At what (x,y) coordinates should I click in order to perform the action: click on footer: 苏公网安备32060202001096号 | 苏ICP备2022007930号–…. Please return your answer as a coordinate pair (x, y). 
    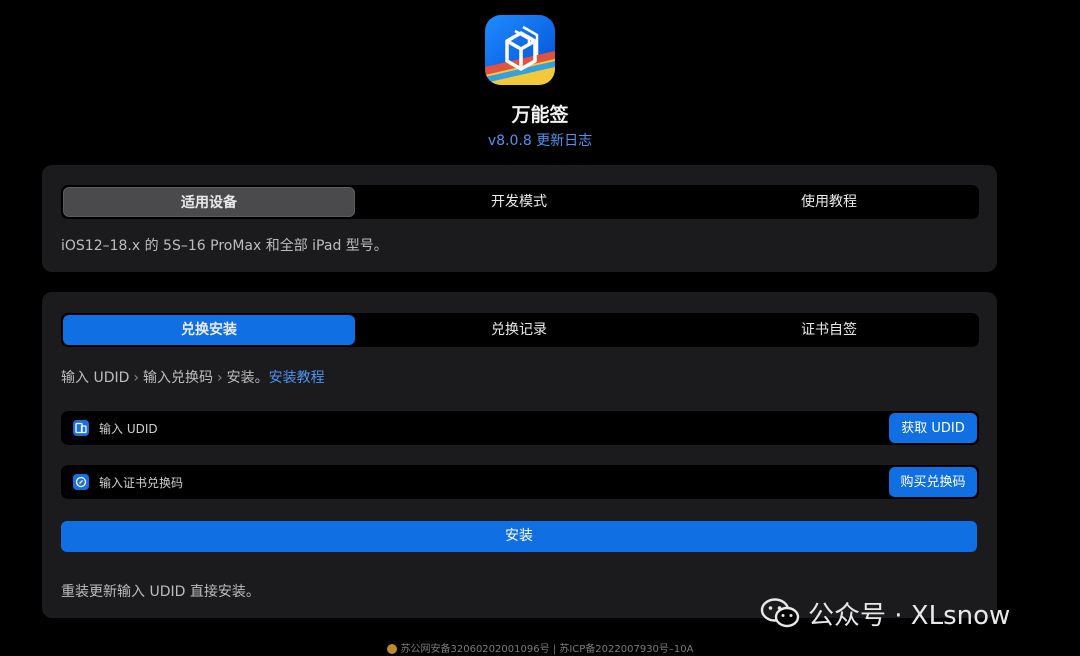
    Looking at the image, I should click on (540, 647).